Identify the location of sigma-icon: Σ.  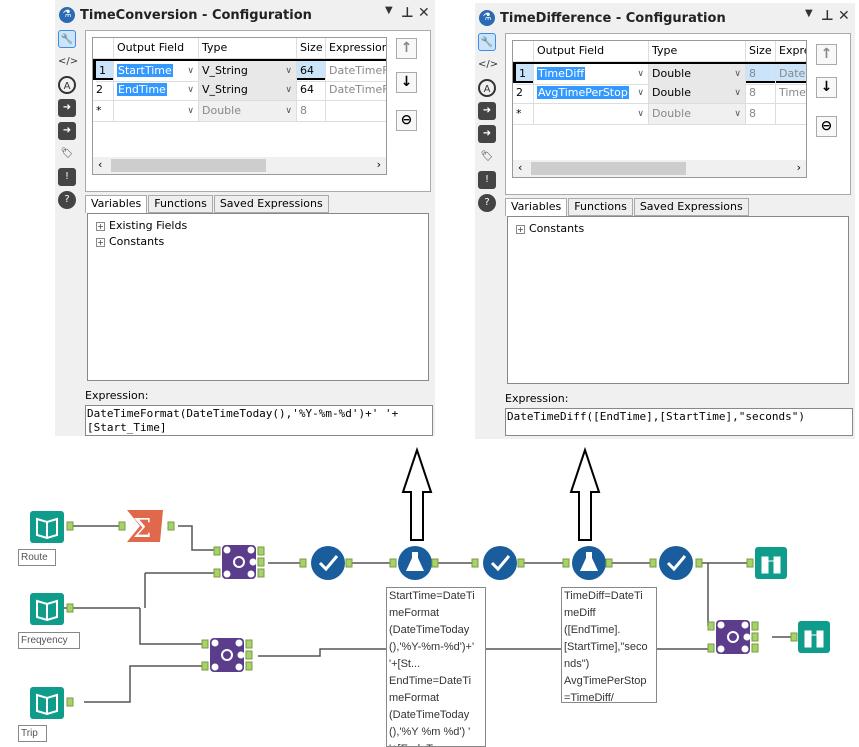
(142, 529).